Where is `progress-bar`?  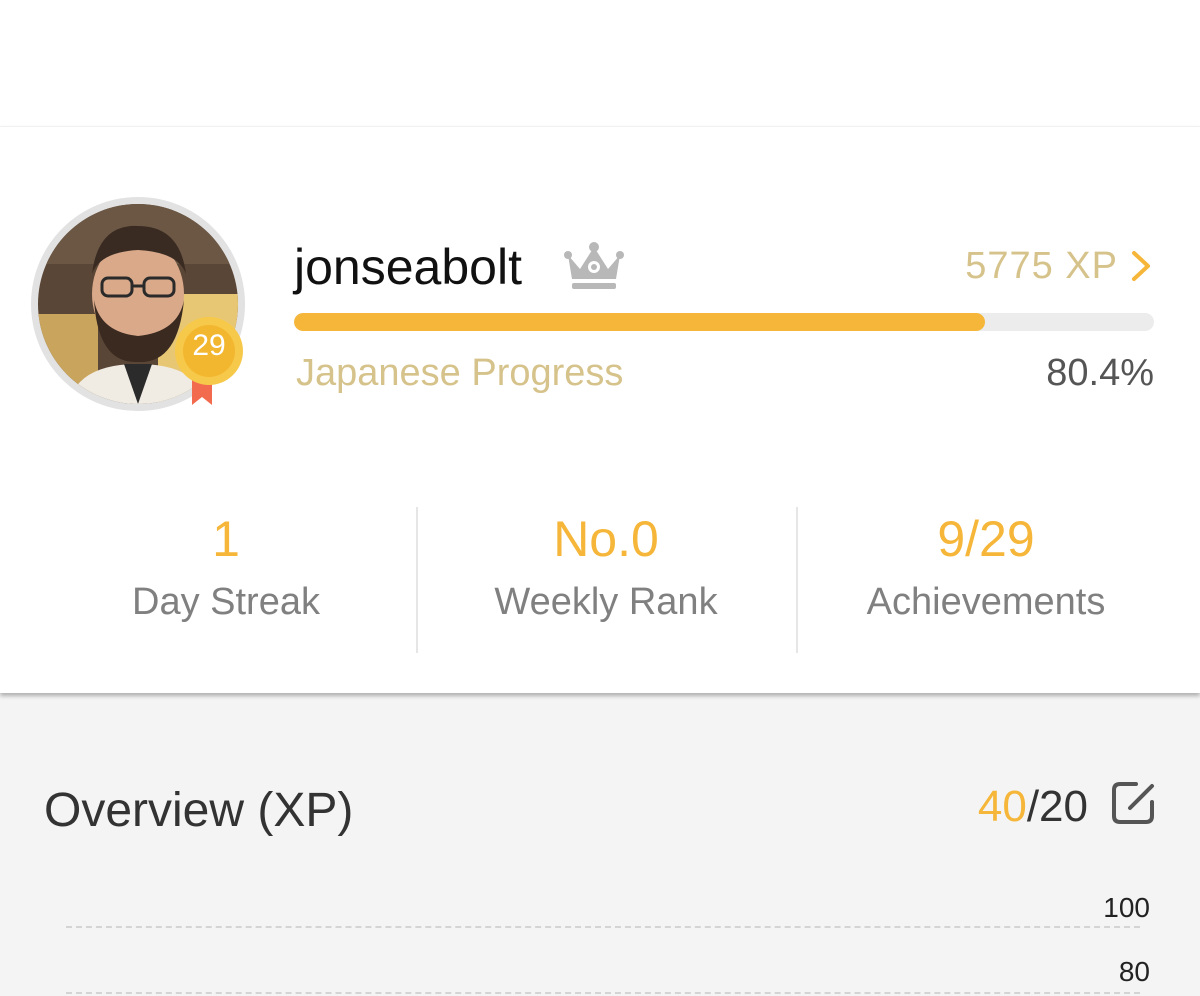
progress-bar is located at coordinates (724, 322).